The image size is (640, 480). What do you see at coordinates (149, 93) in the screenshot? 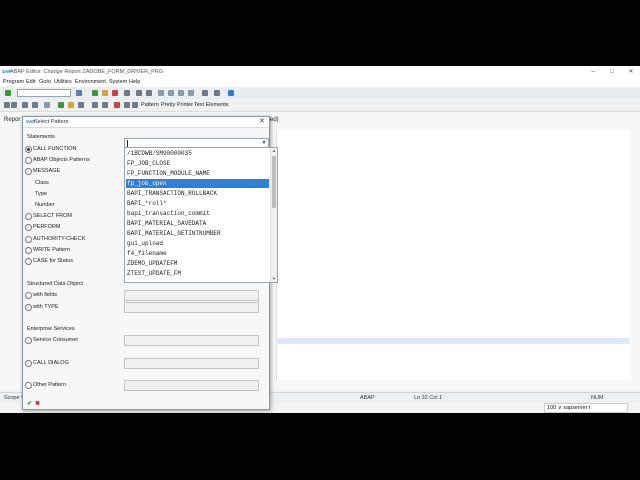
I see `find-next-icon` at bounding box center [149, 93].